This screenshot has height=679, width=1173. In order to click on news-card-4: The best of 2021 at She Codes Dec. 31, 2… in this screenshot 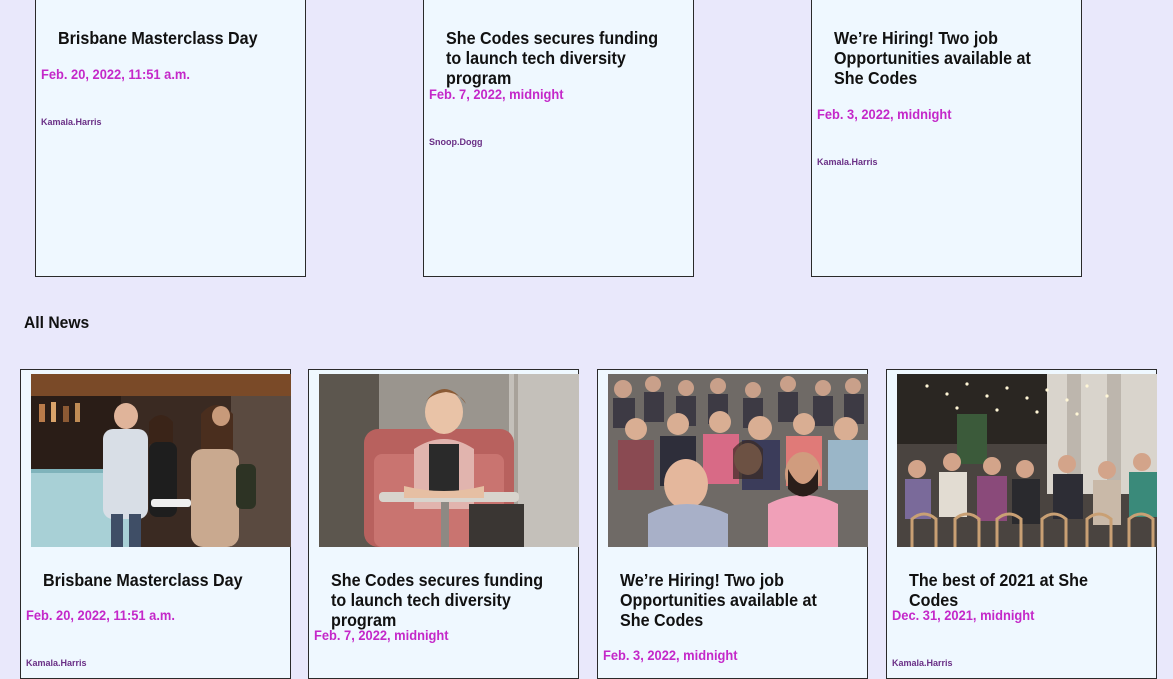, I will do `click(1021, 524)`.